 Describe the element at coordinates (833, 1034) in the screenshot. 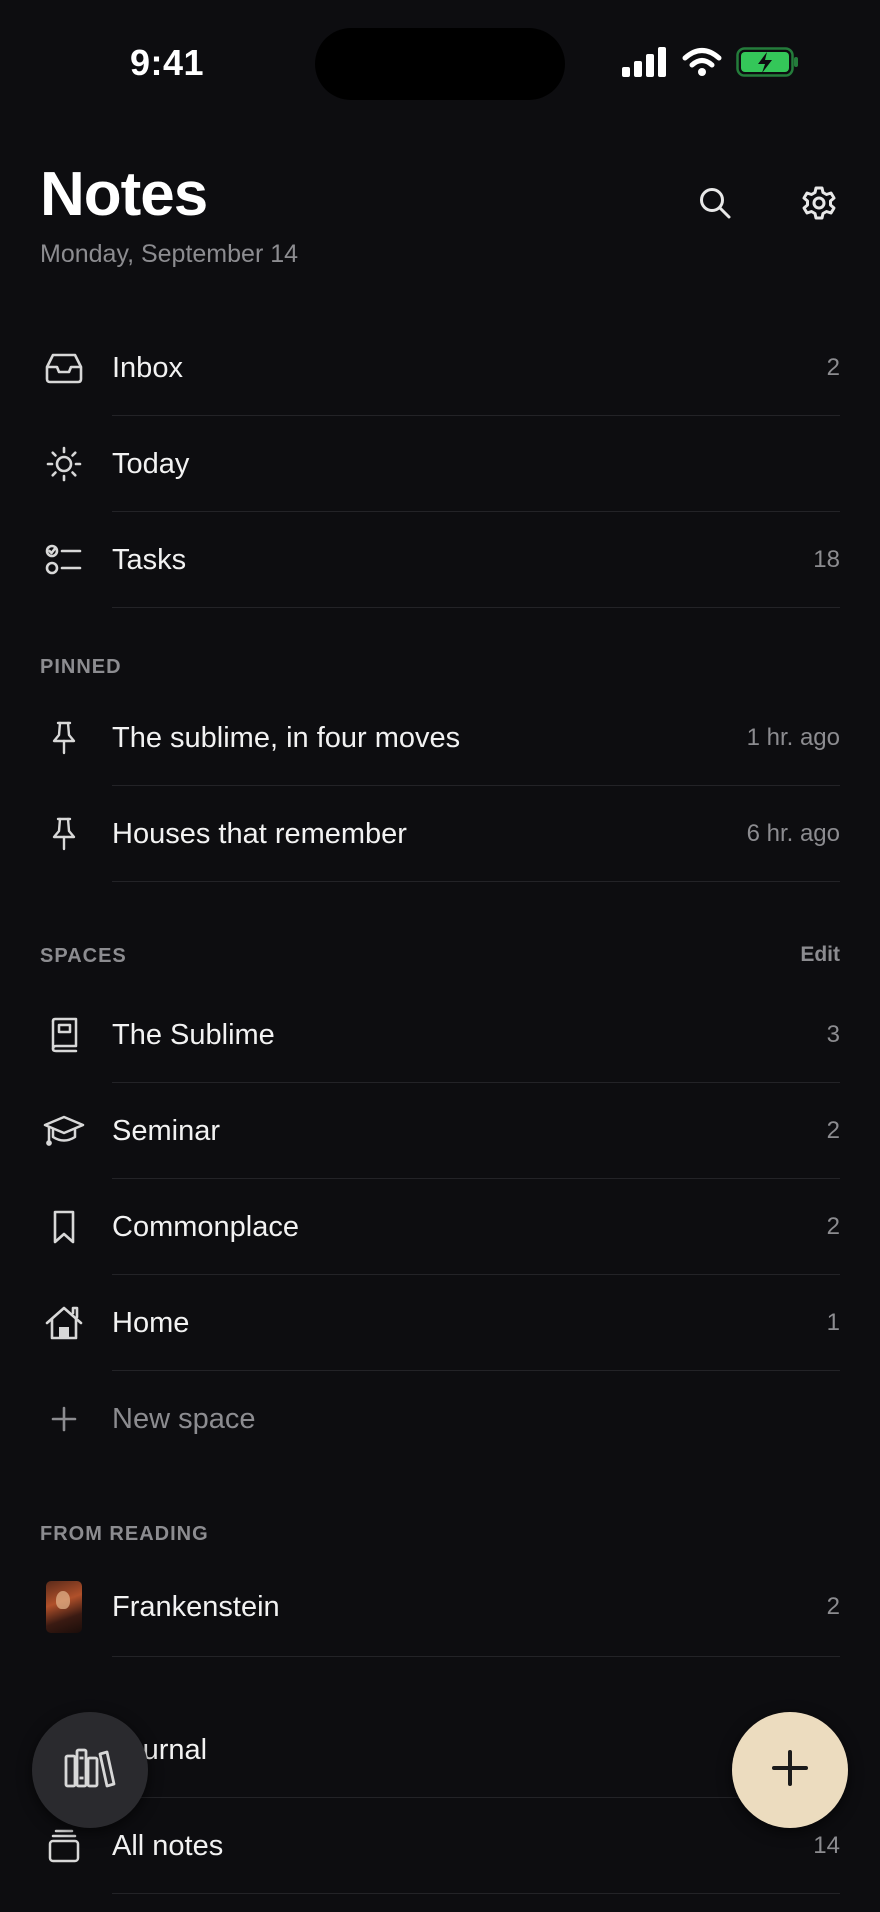

I see `space-item-count: 3` at that location.